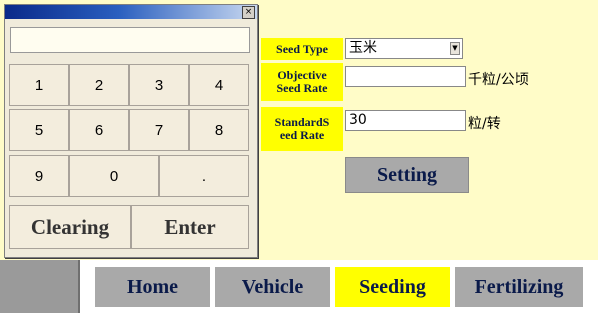 Image resolution: width=598 pixels, height=313 pixels. Describe the element at coordinates (152, 287) in the screenshot. I see `tab-home: Home` at that location.